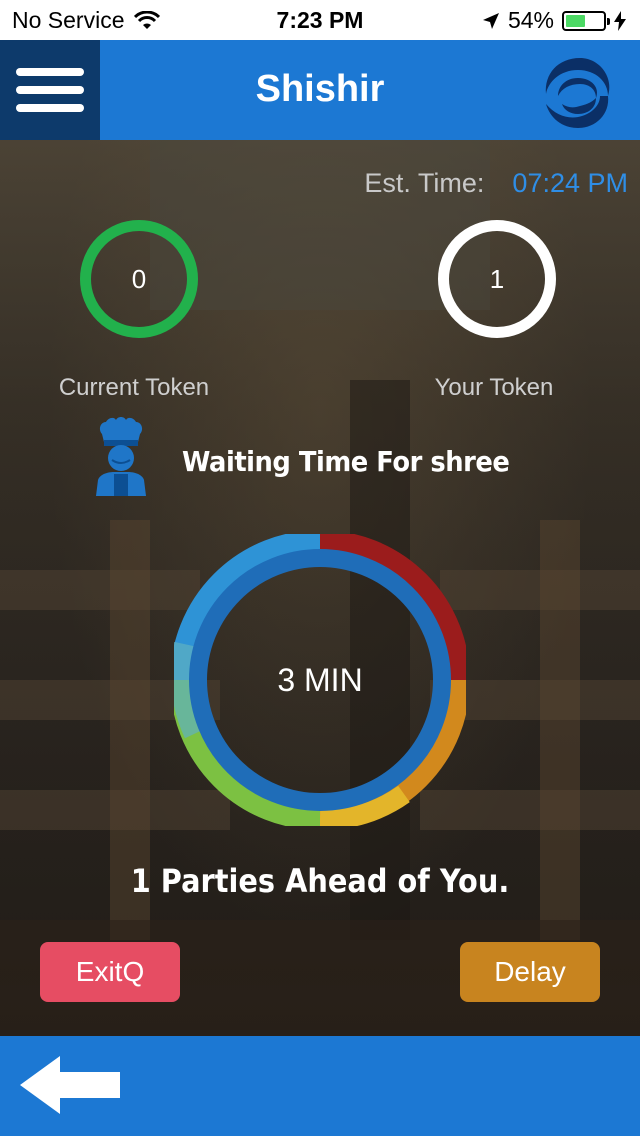  What do you see at coordinates (496, 183) in the screenshot?
I see `estimated-time: Est. Time: 07:24 PM` at bounding box center [496, 183].